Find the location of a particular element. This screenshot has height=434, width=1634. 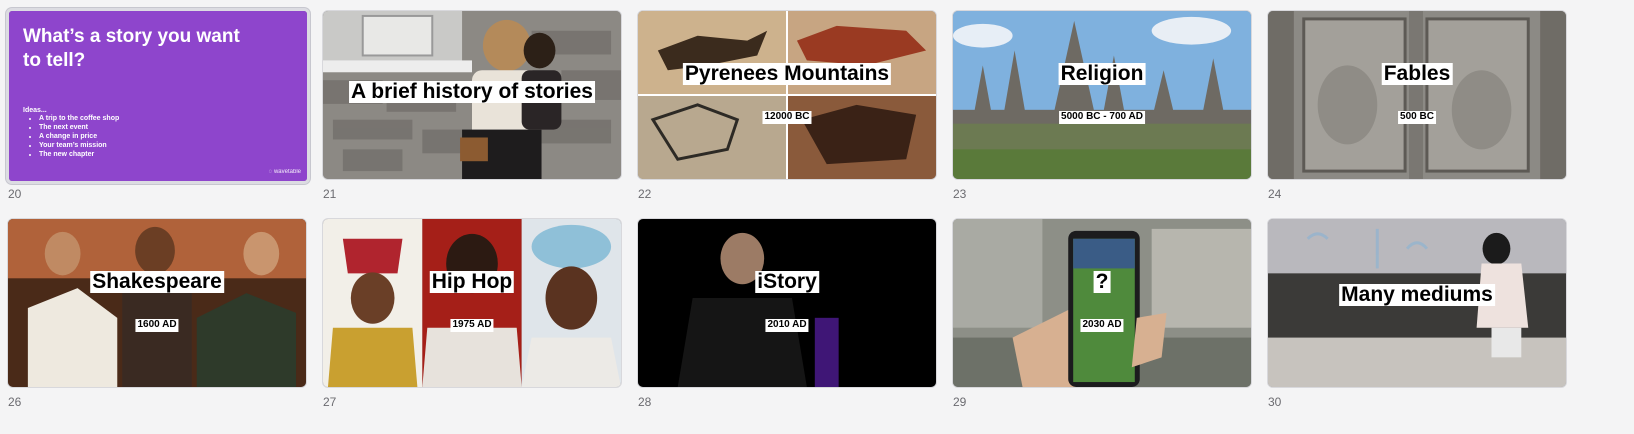

slide-thumbnail-26: Shakespeare 1600 AD is located at coordinates (157, 303).